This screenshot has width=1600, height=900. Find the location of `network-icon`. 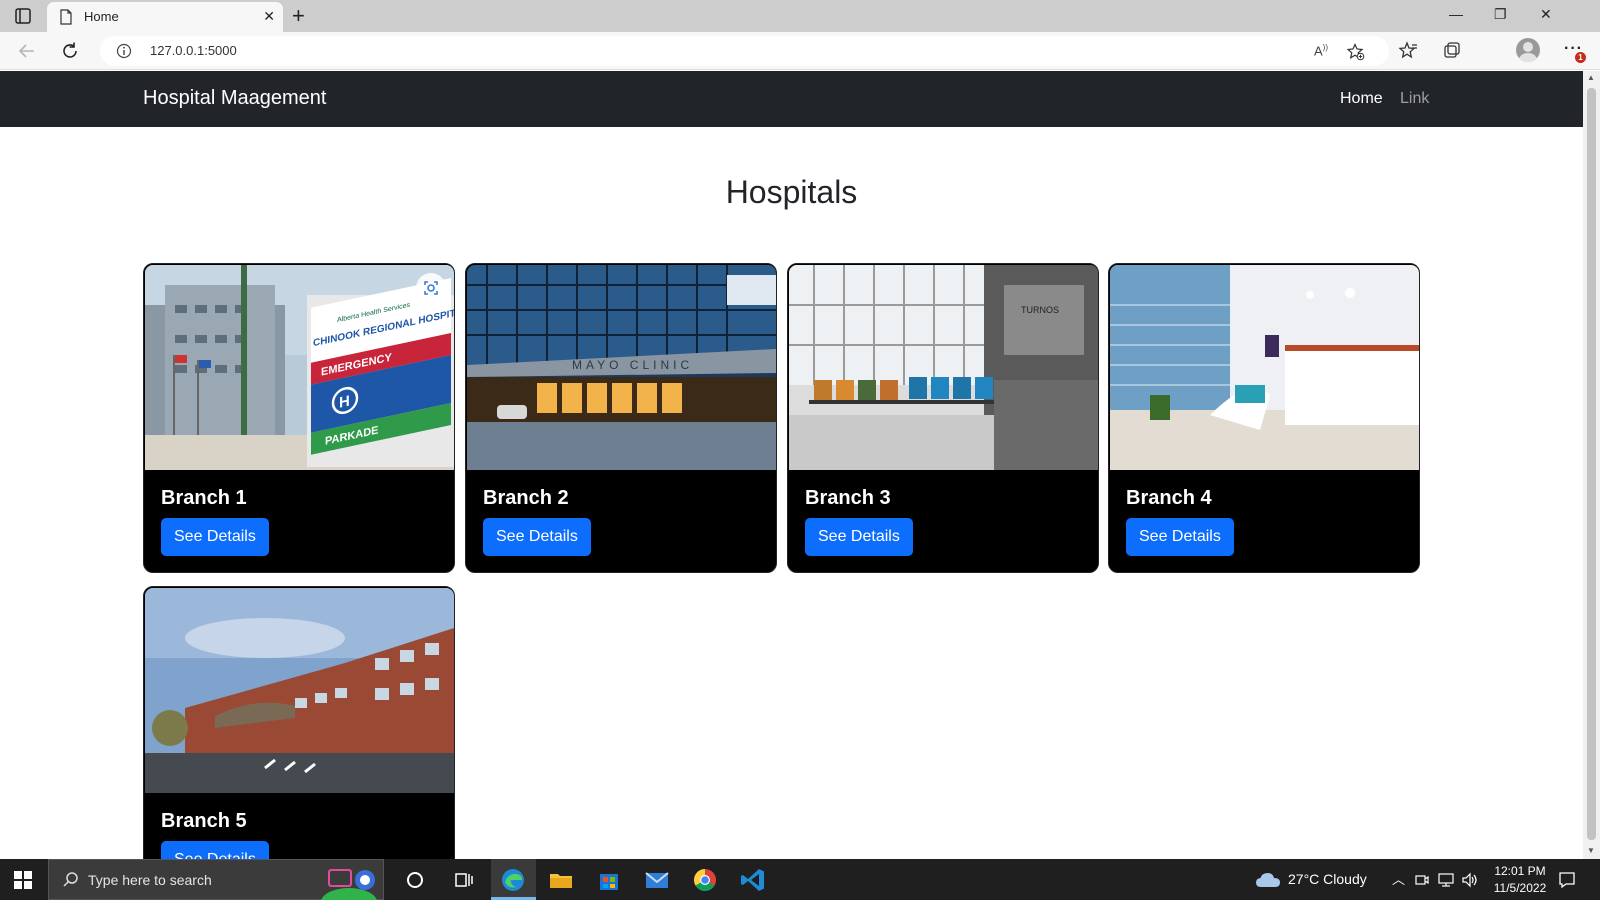

network-icon is located at coordinates (1446, 880).